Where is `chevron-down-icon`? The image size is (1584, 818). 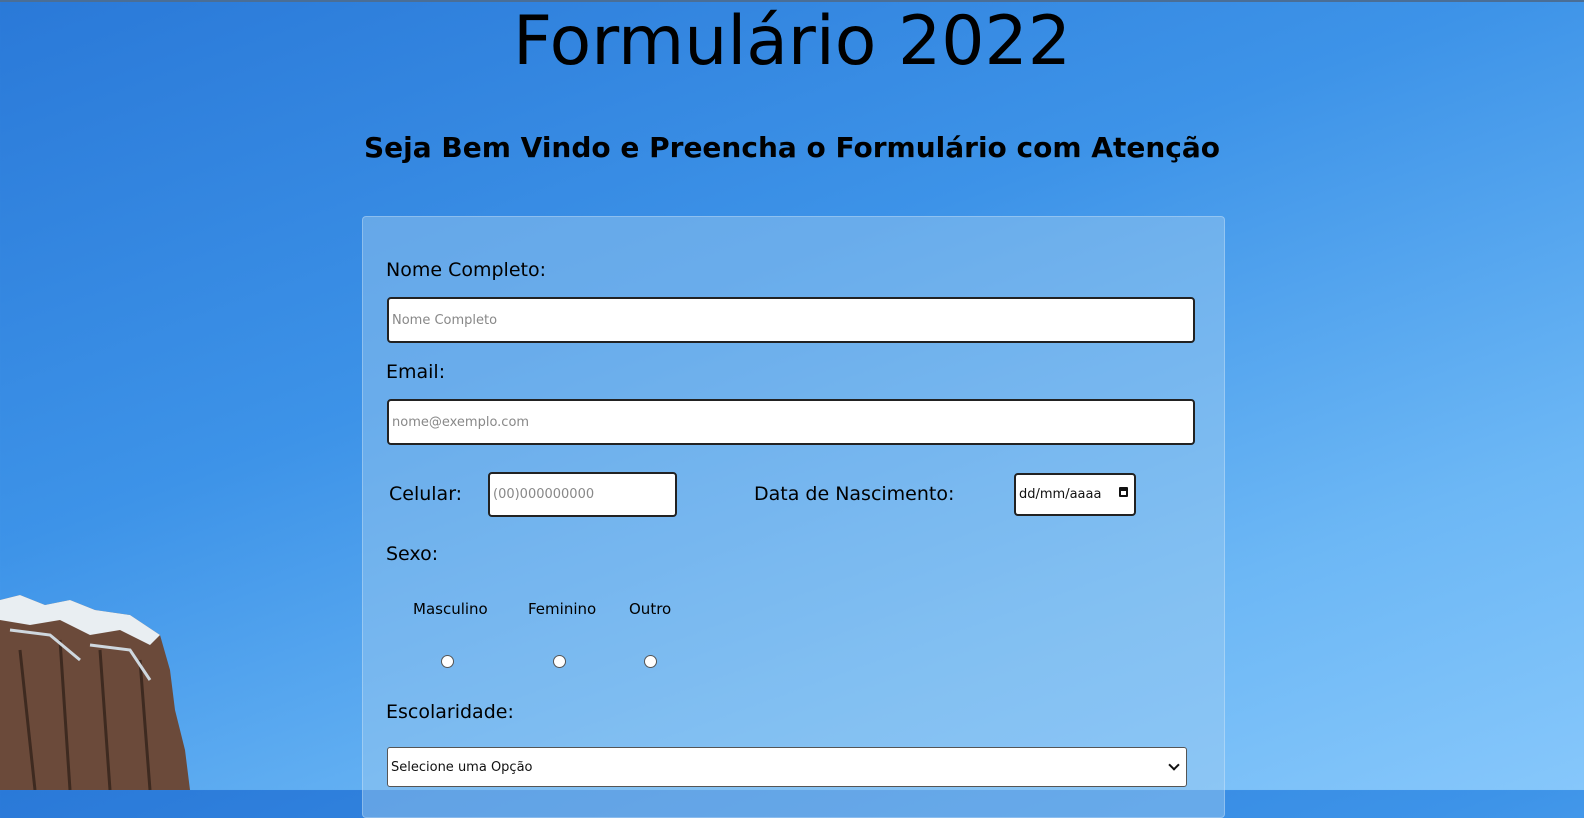
chevron-down-icon is located at coordinates (1174, 765).